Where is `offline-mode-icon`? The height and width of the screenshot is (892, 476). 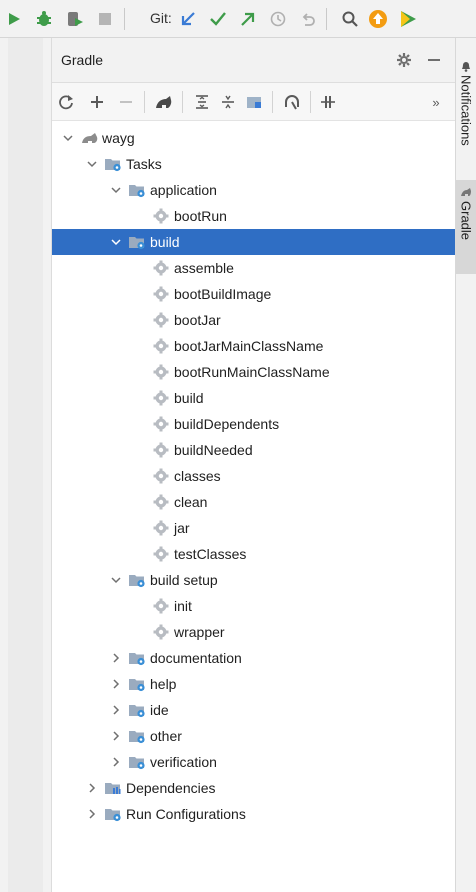
offline-mode-icon is located at coordinates (292, 102).